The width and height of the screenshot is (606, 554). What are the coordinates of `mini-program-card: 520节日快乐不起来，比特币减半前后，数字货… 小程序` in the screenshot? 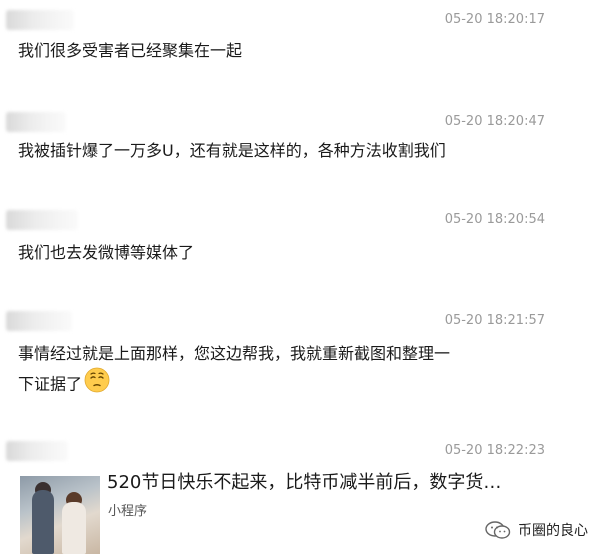 It's located at (290, 511).